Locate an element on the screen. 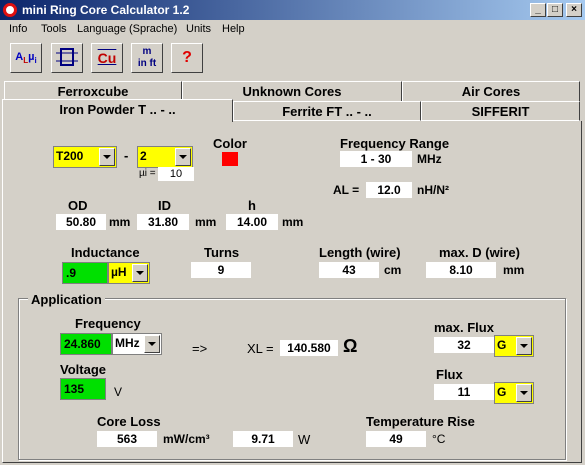 The height and width of the screenshot is (465, 585). max-flux-value: 32 is located at coordinates (464, 345).